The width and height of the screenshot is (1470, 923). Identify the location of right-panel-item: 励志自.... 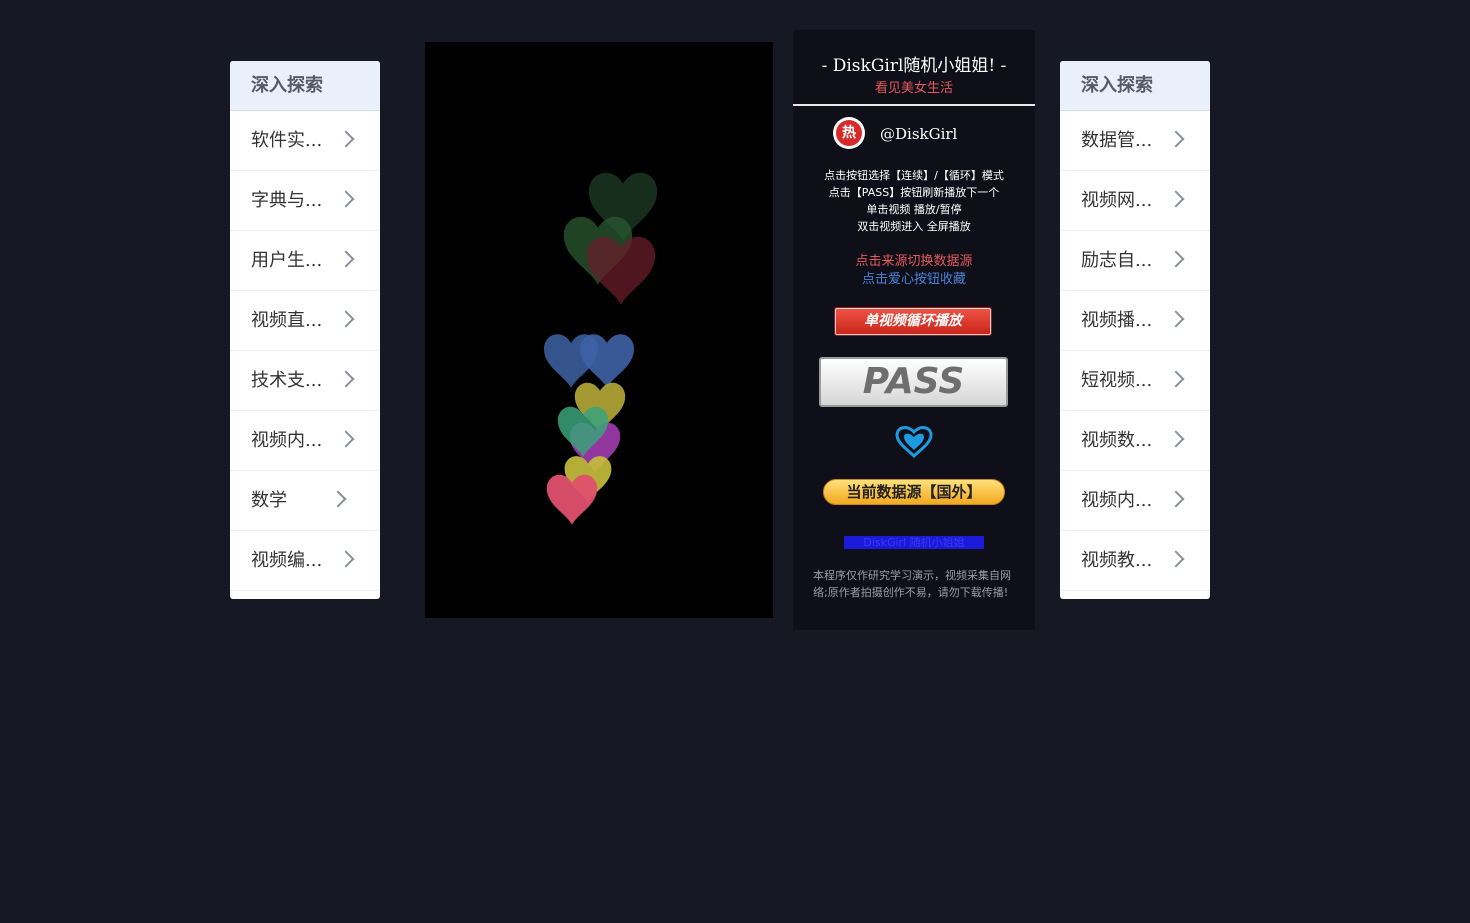
(1135, 261).